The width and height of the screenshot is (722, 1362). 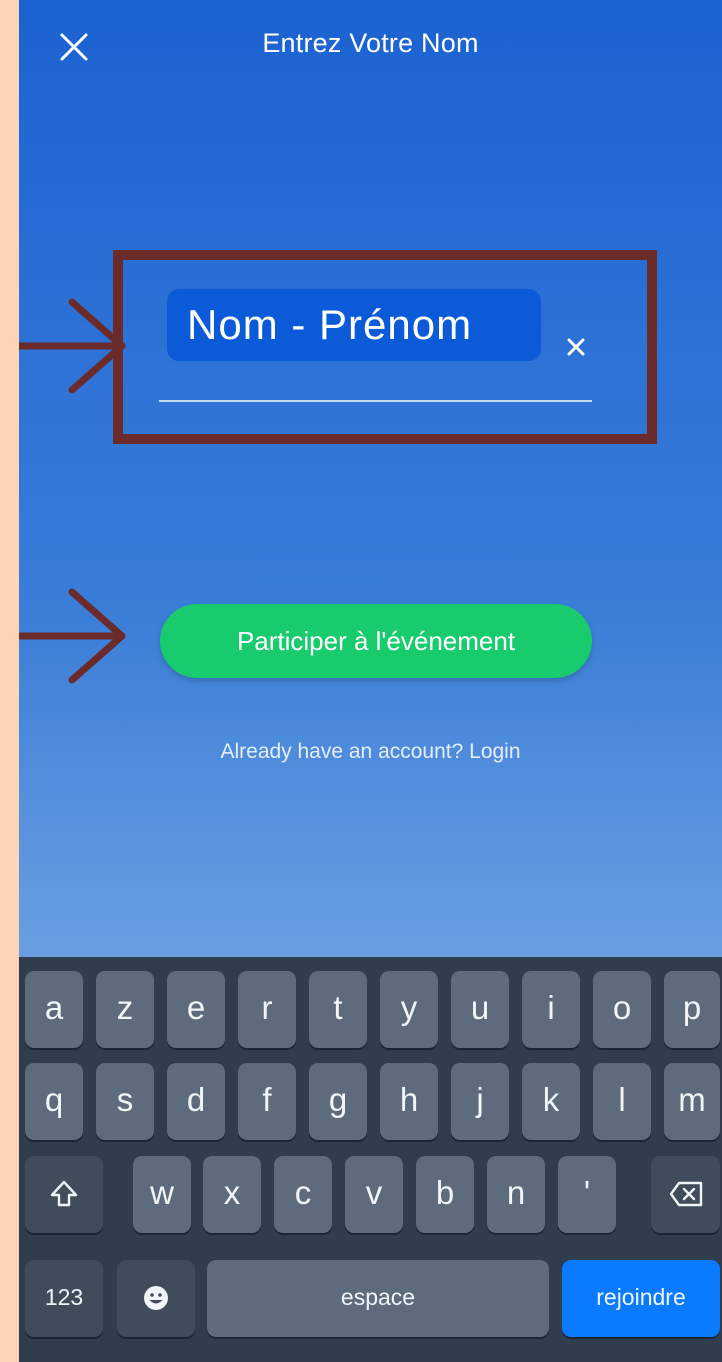 What do you see at coordinates (409, 1101) in the screenshot?
I see `key-h: h` at bounding box center [409, 1101].